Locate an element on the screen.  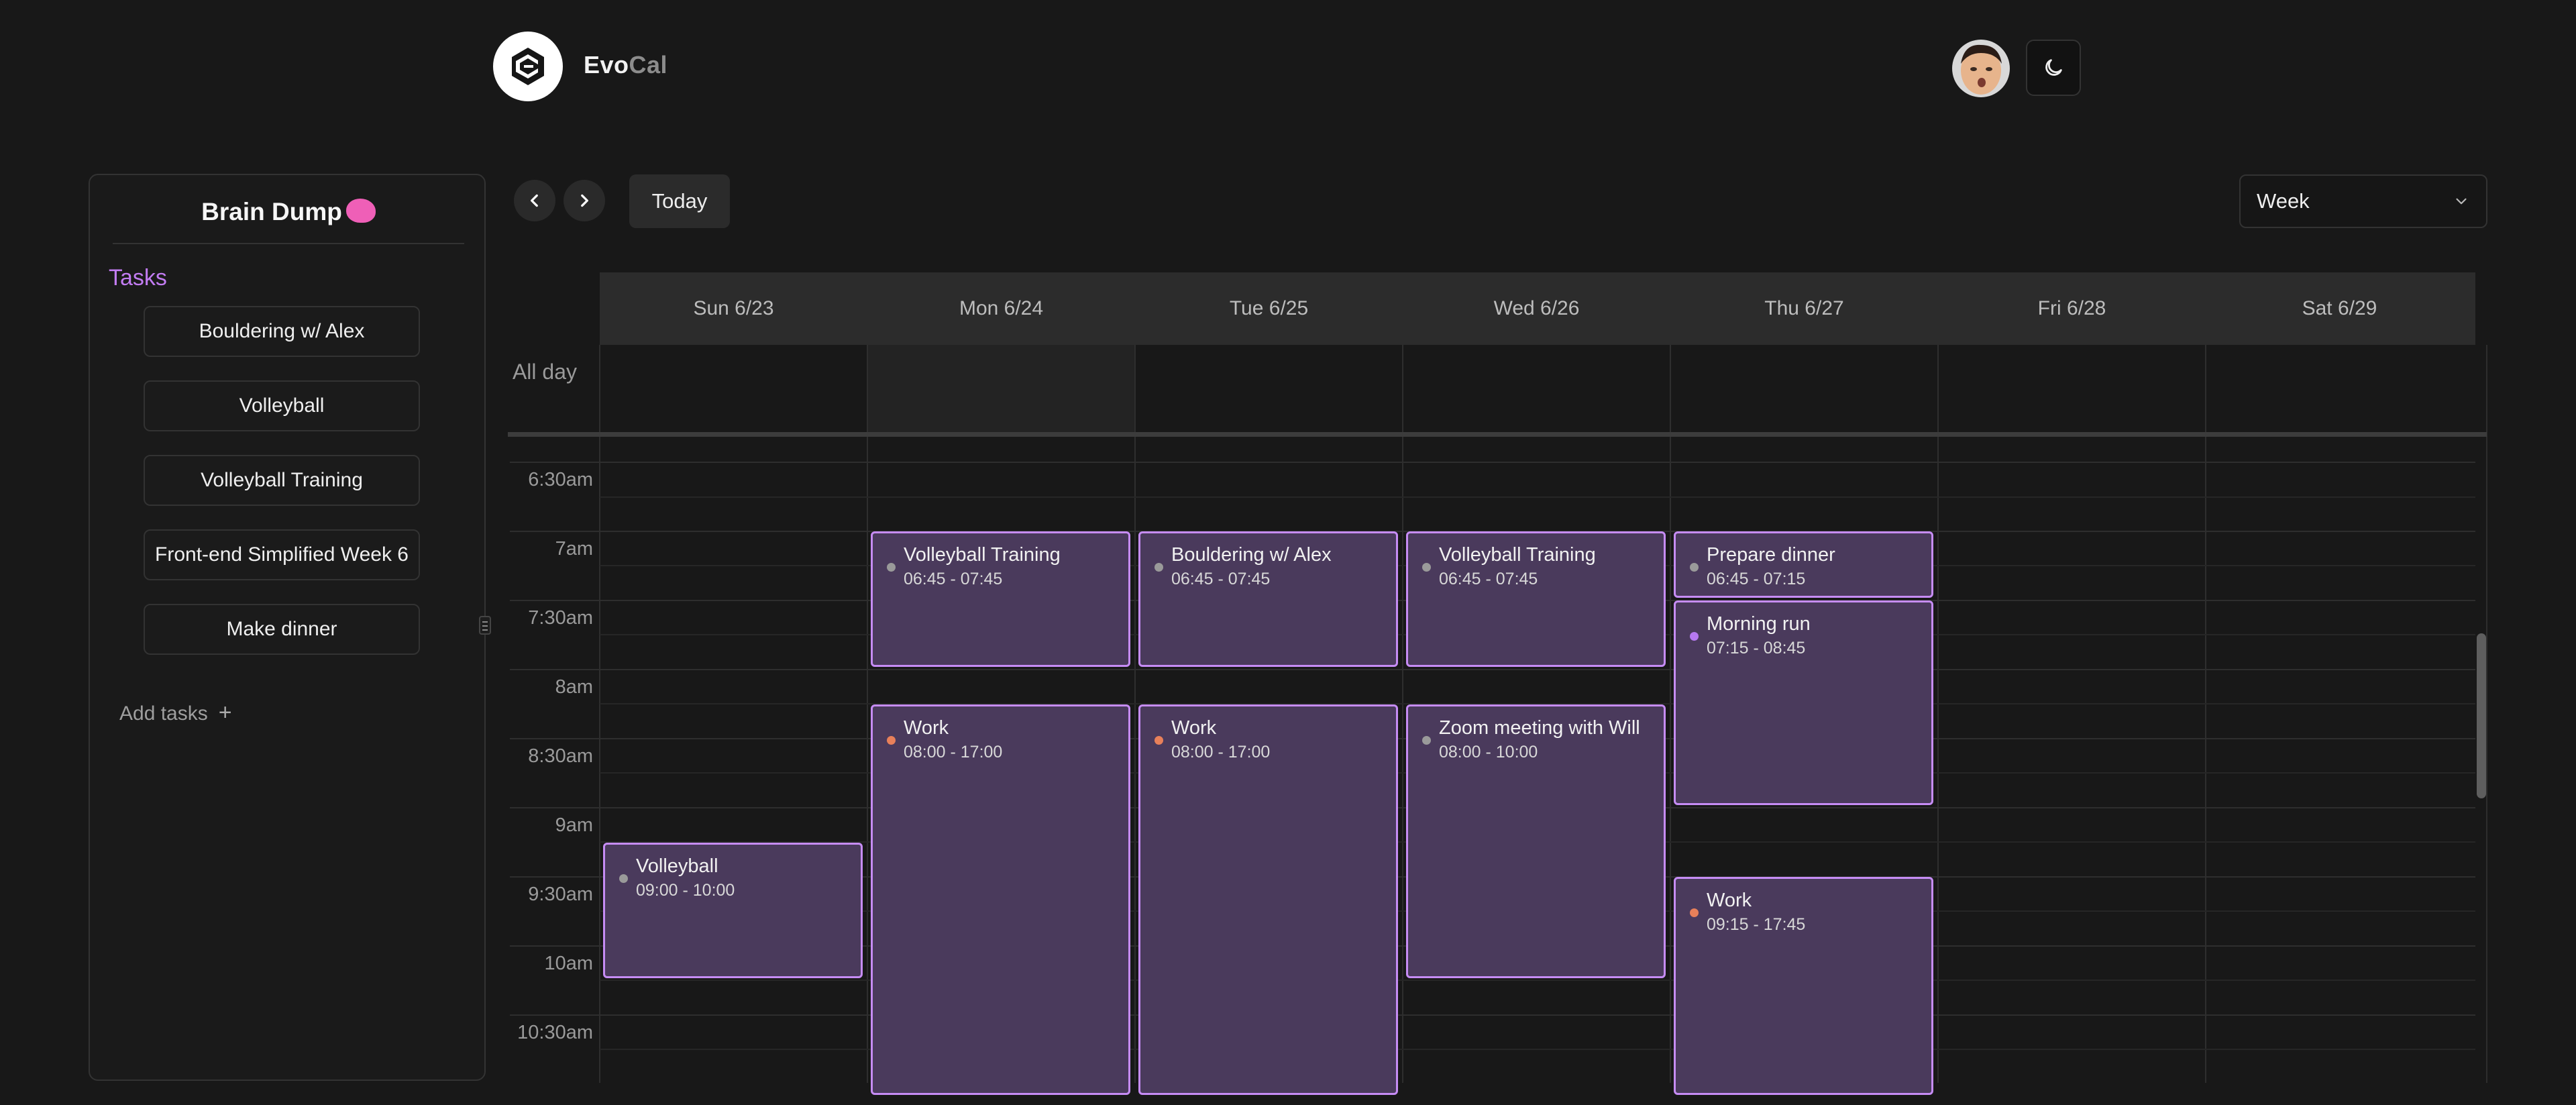
theme-toggle-button is located at coordinates (2053, 68).